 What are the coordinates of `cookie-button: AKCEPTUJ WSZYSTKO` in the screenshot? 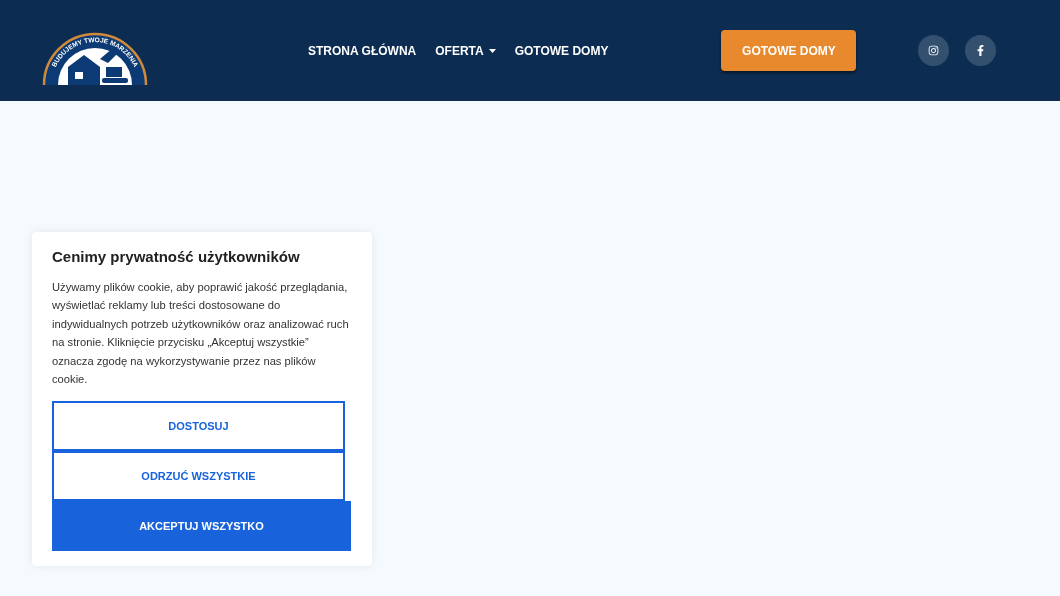 It's located at (201, 526).